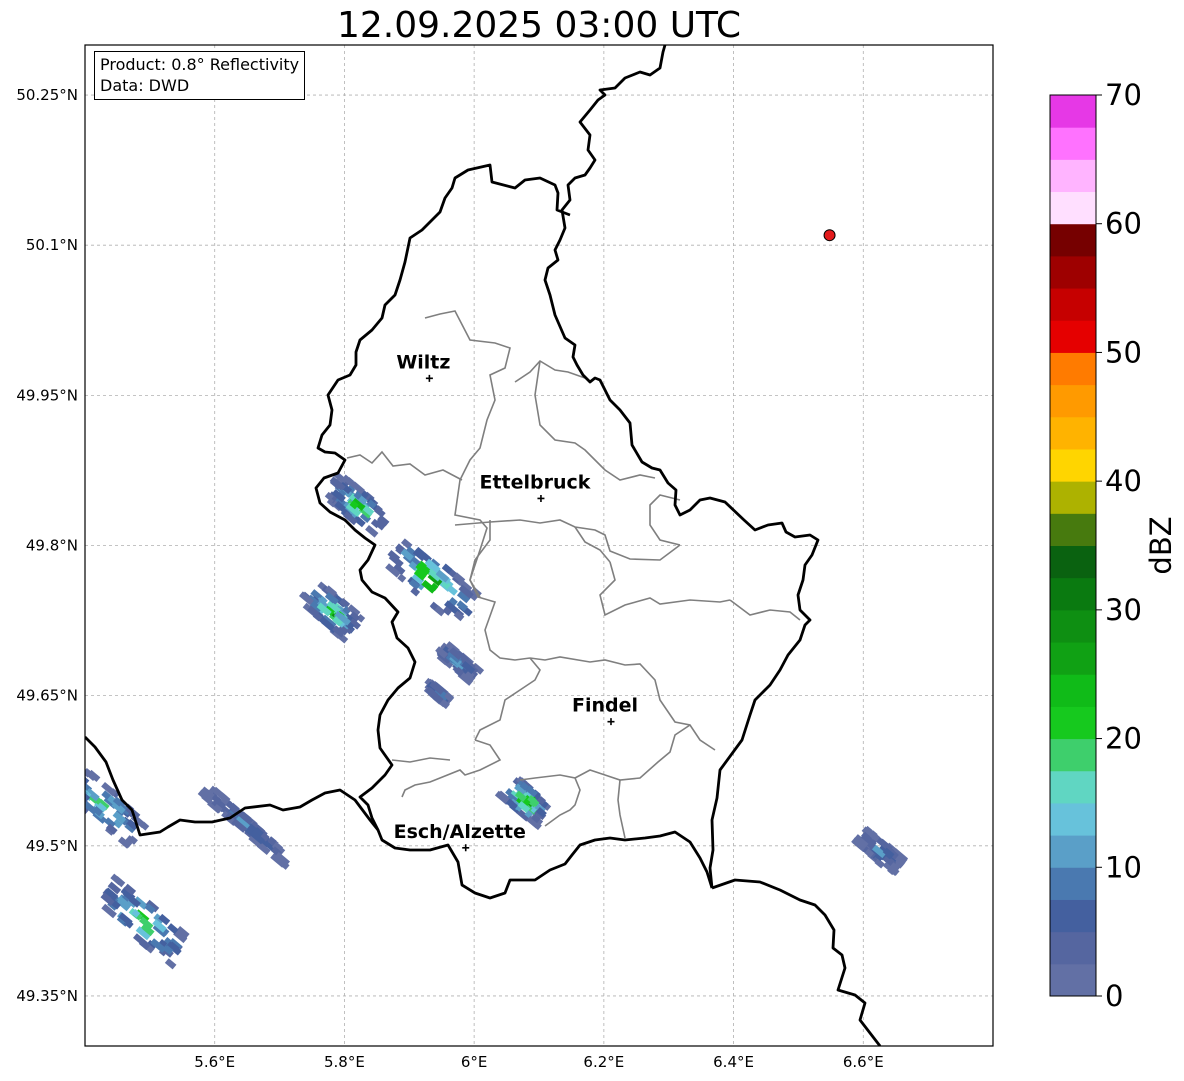  Describe the element at coordinates (145, 85) in the screenshot. I see `data-source-label: Data: DWD` at that location.